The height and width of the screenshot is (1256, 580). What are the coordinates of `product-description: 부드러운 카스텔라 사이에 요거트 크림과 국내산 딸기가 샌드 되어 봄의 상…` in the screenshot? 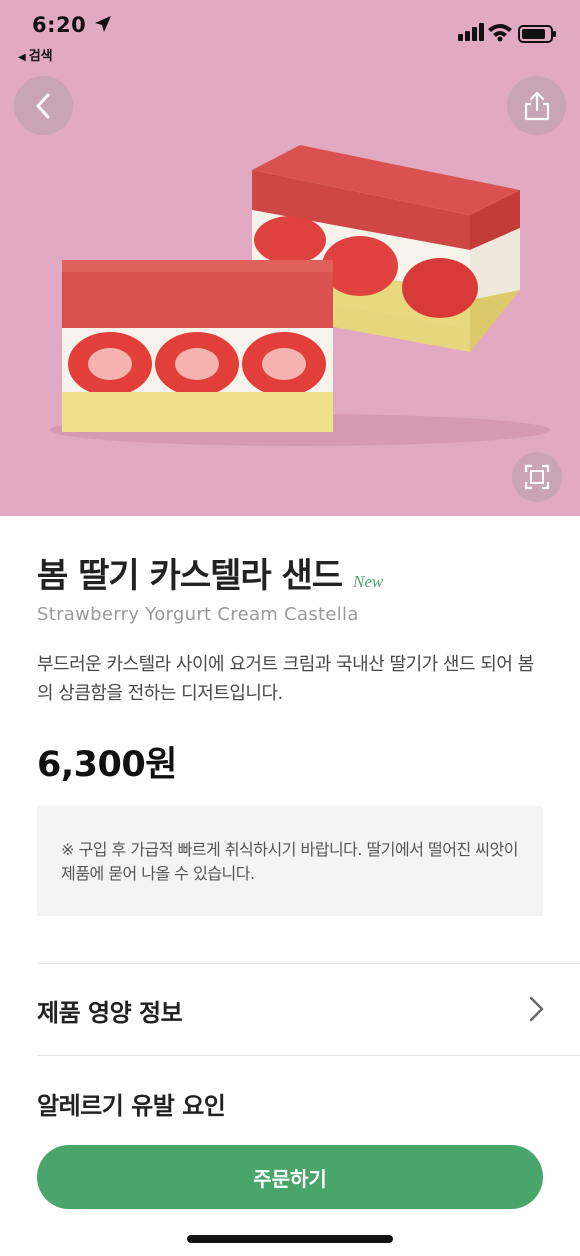 It's located at (285, 679).